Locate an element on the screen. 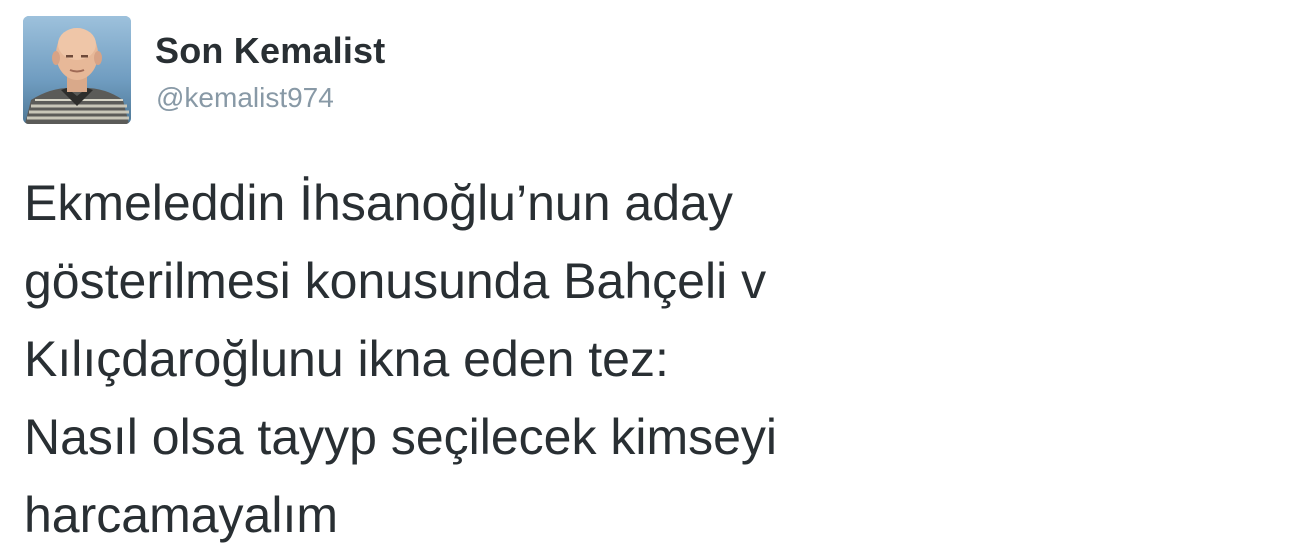 The height and width of the screenshot is (555, 1309). avatar is located at coordinates (77, 70).